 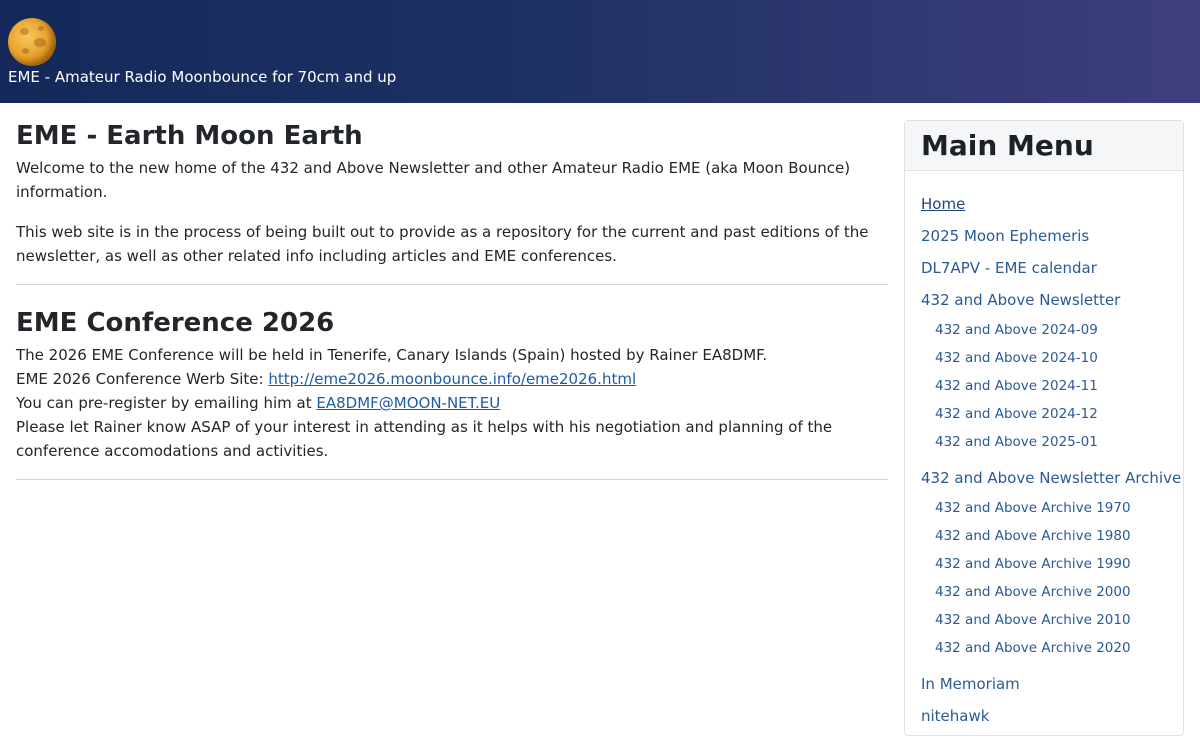 What do you see at coordinates (1051, 389) in the screenshot?
I see `submenu-item-newsletter: 432 and Above 2024-11` at bounding box center [1051, 389].